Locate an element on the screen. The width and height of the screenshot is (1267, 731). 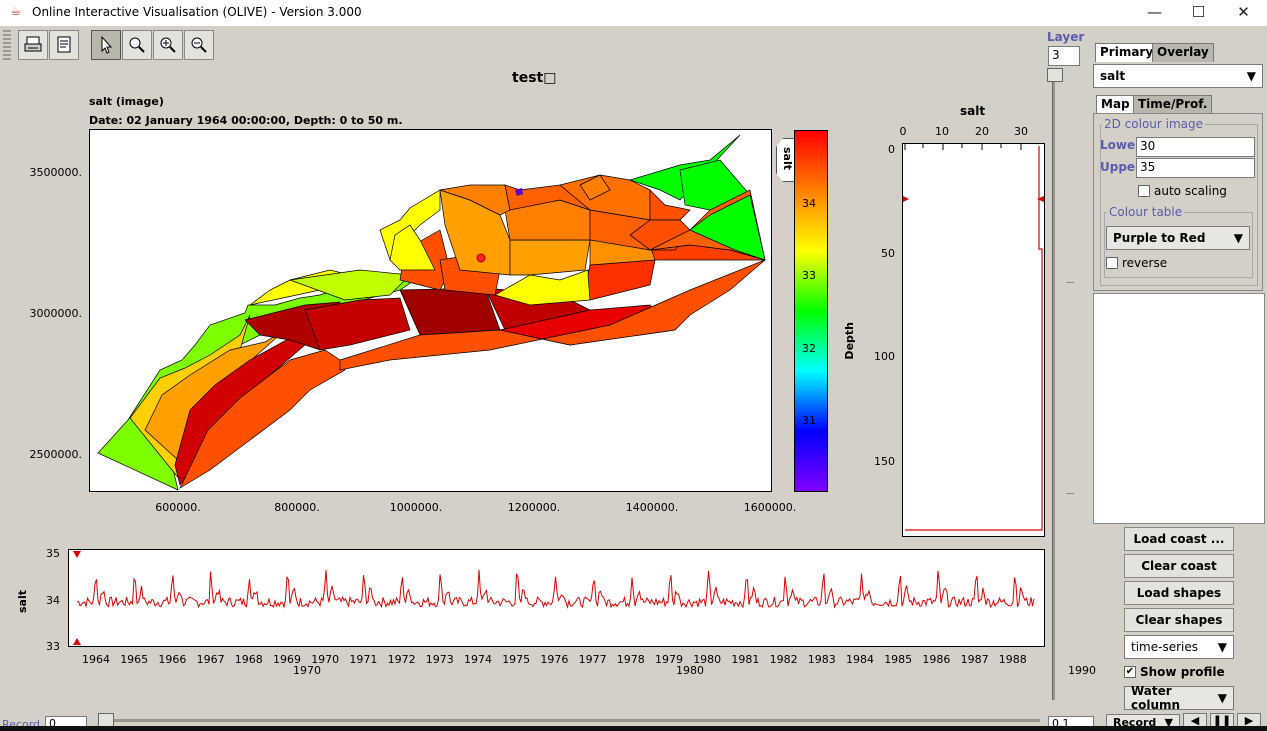
page-setup-button is located at coordinates (64, 45).